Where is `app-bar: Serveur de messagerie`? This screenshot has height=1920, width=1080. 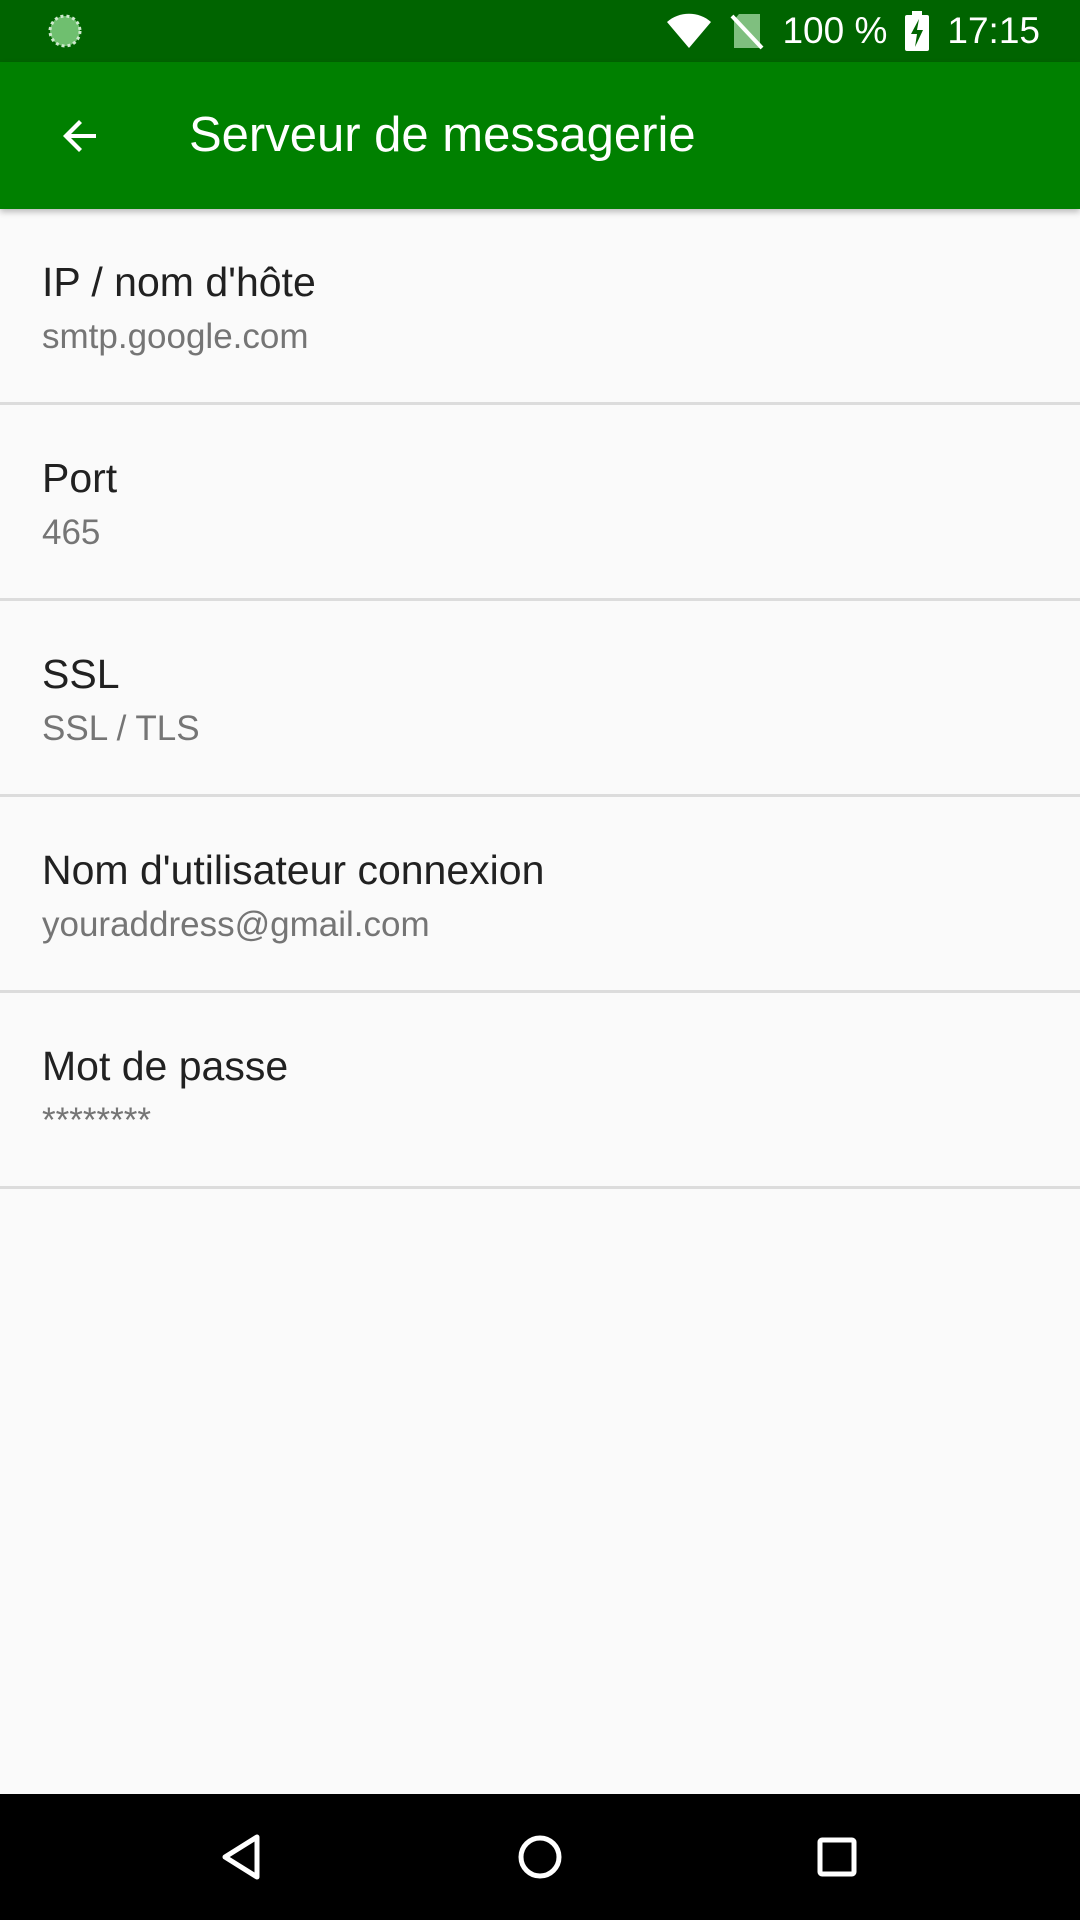 app-bar: Serveur de messagerie is located at coordinates (540, 135).